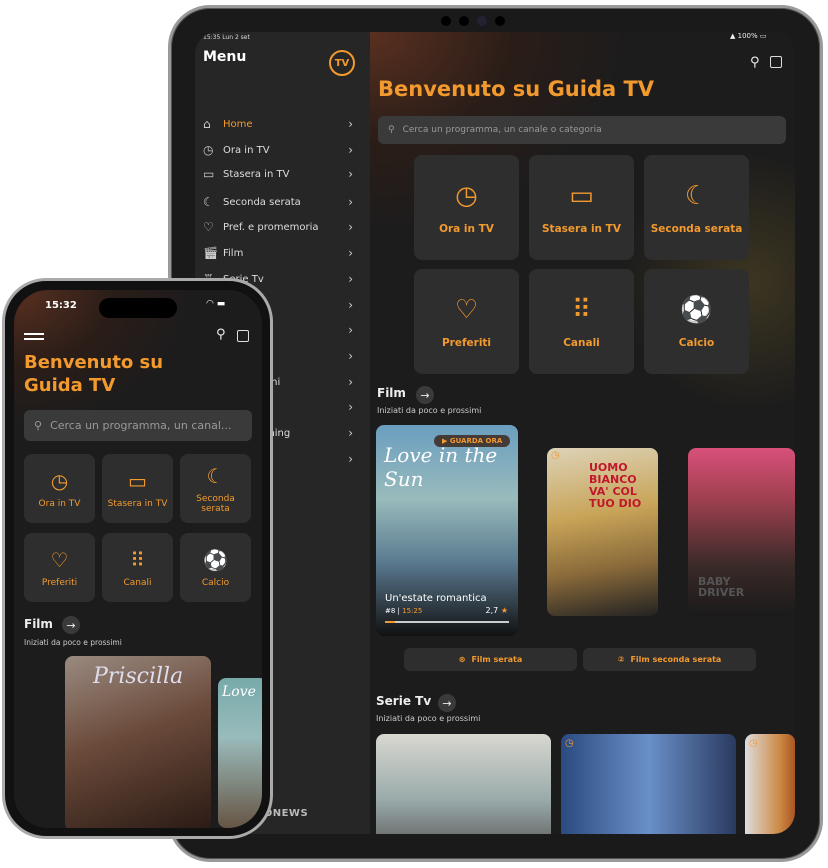 This screenshot has width=828, height=868. I want to click on poster-title-art: Priscilla, so click(138, 676).